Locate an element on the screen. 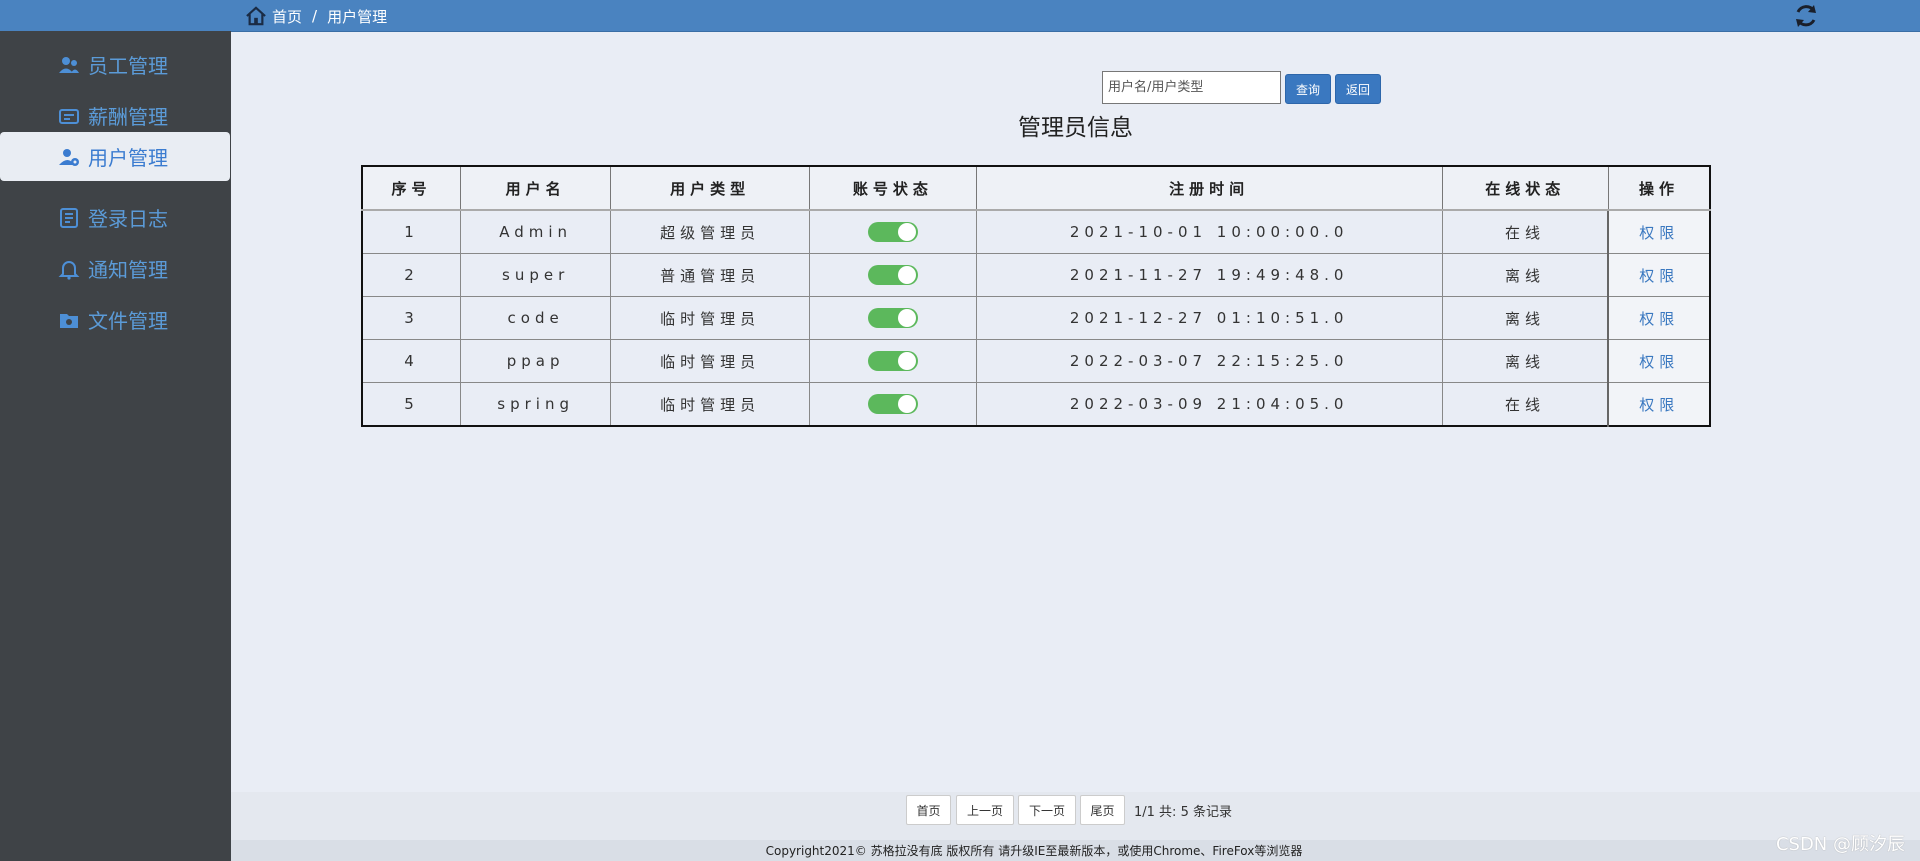 The width and height of the screenshot is (1920, 861). cell-type: 超级管理员 is located at coordinates (710, 231).